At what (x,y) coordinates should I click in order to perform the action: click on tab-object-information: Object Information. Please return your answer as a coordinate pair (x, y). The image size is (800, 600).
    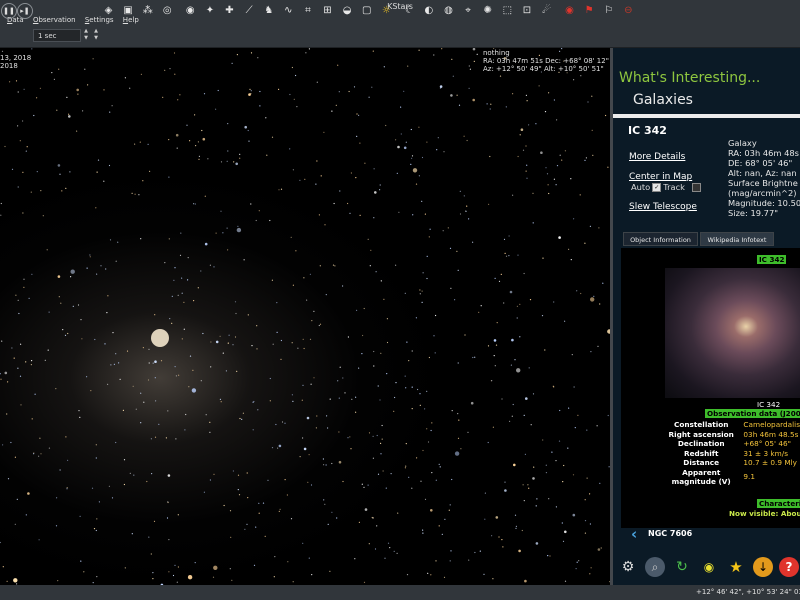
    Looking at the image, I should click on (660, 239).